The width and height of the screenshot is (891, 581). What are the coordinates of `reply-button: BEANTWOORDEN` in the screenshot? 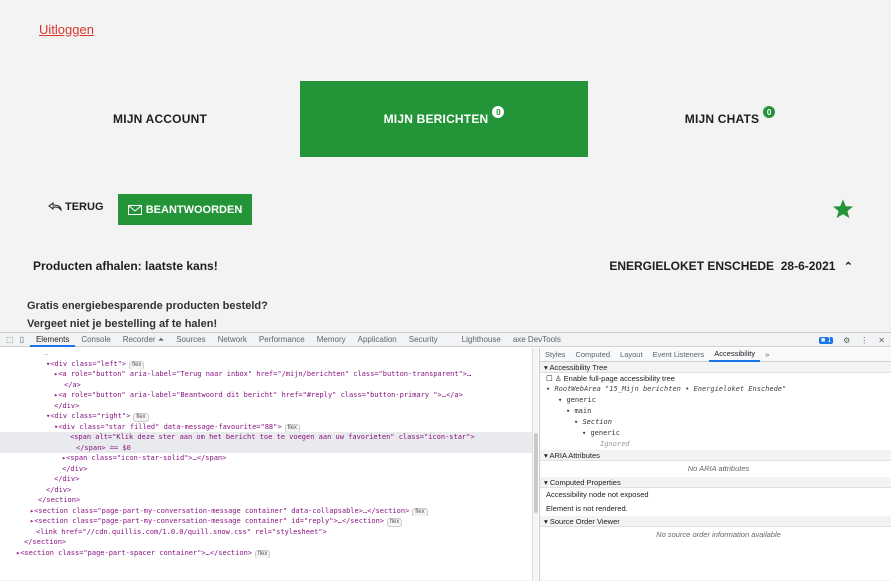 It's located at (185, 209).